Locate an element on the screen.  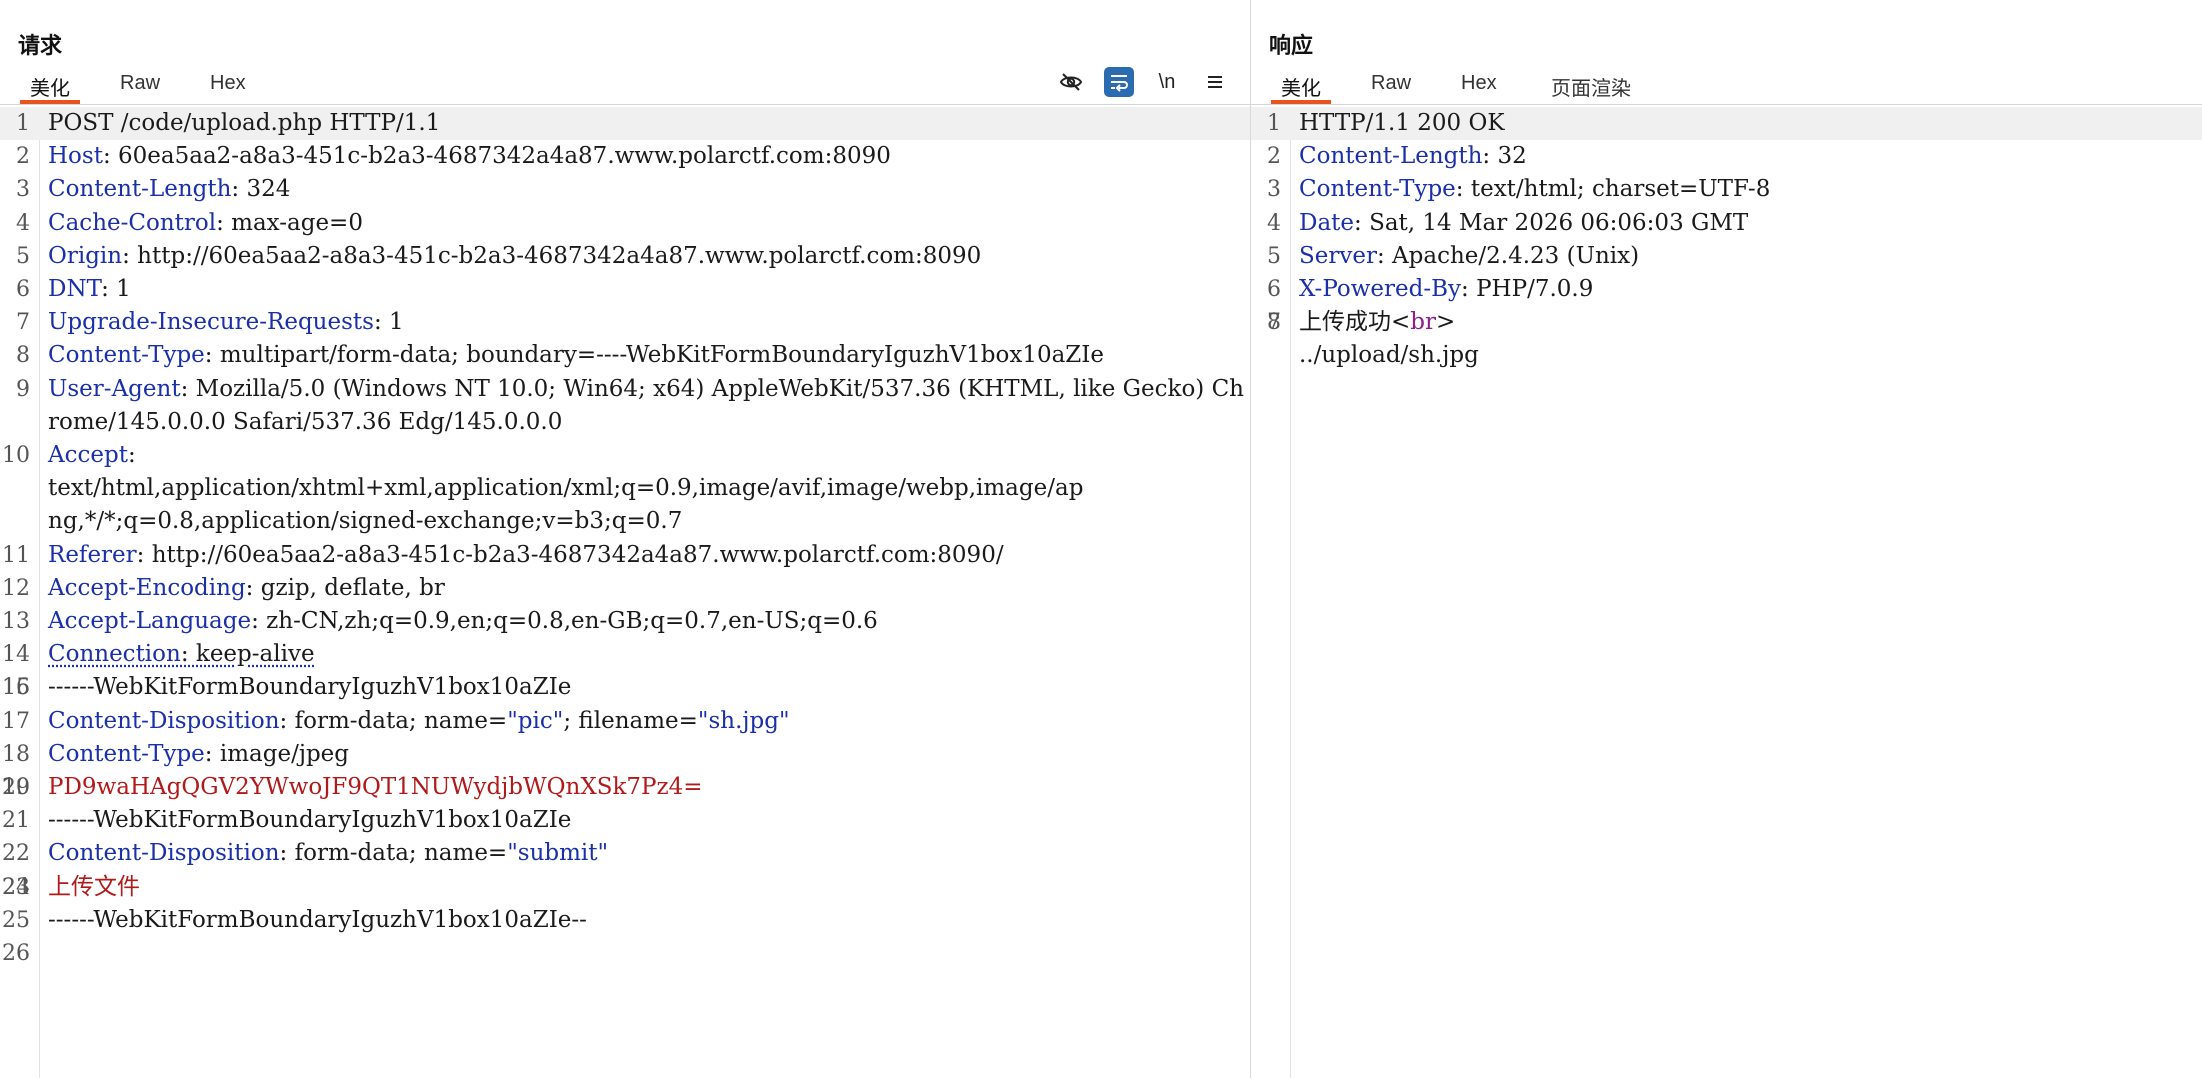
line-number: 3 is located at coordinates (1274, 190).